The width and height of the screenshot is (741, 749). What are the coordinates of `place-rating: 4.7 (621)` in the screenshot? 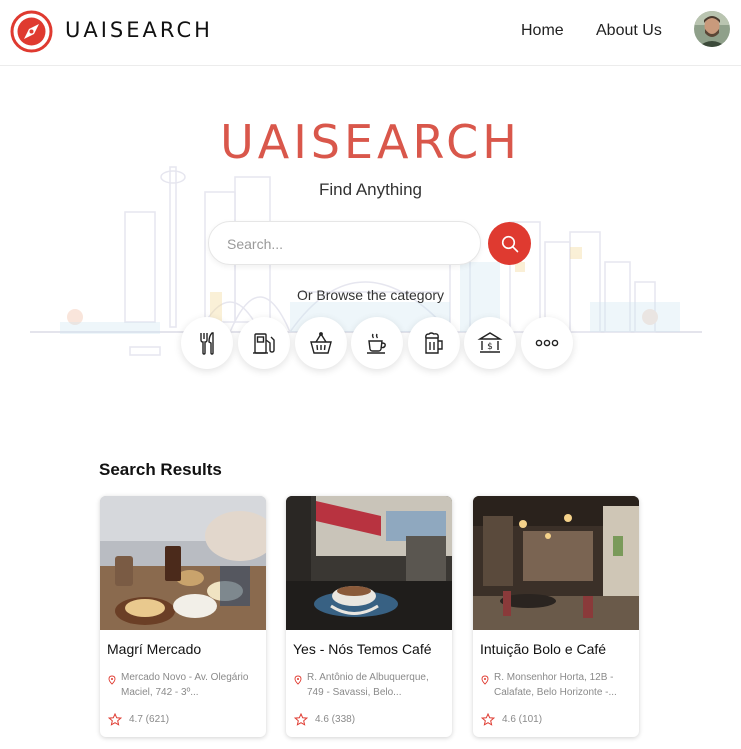 It's located at (149, 719).